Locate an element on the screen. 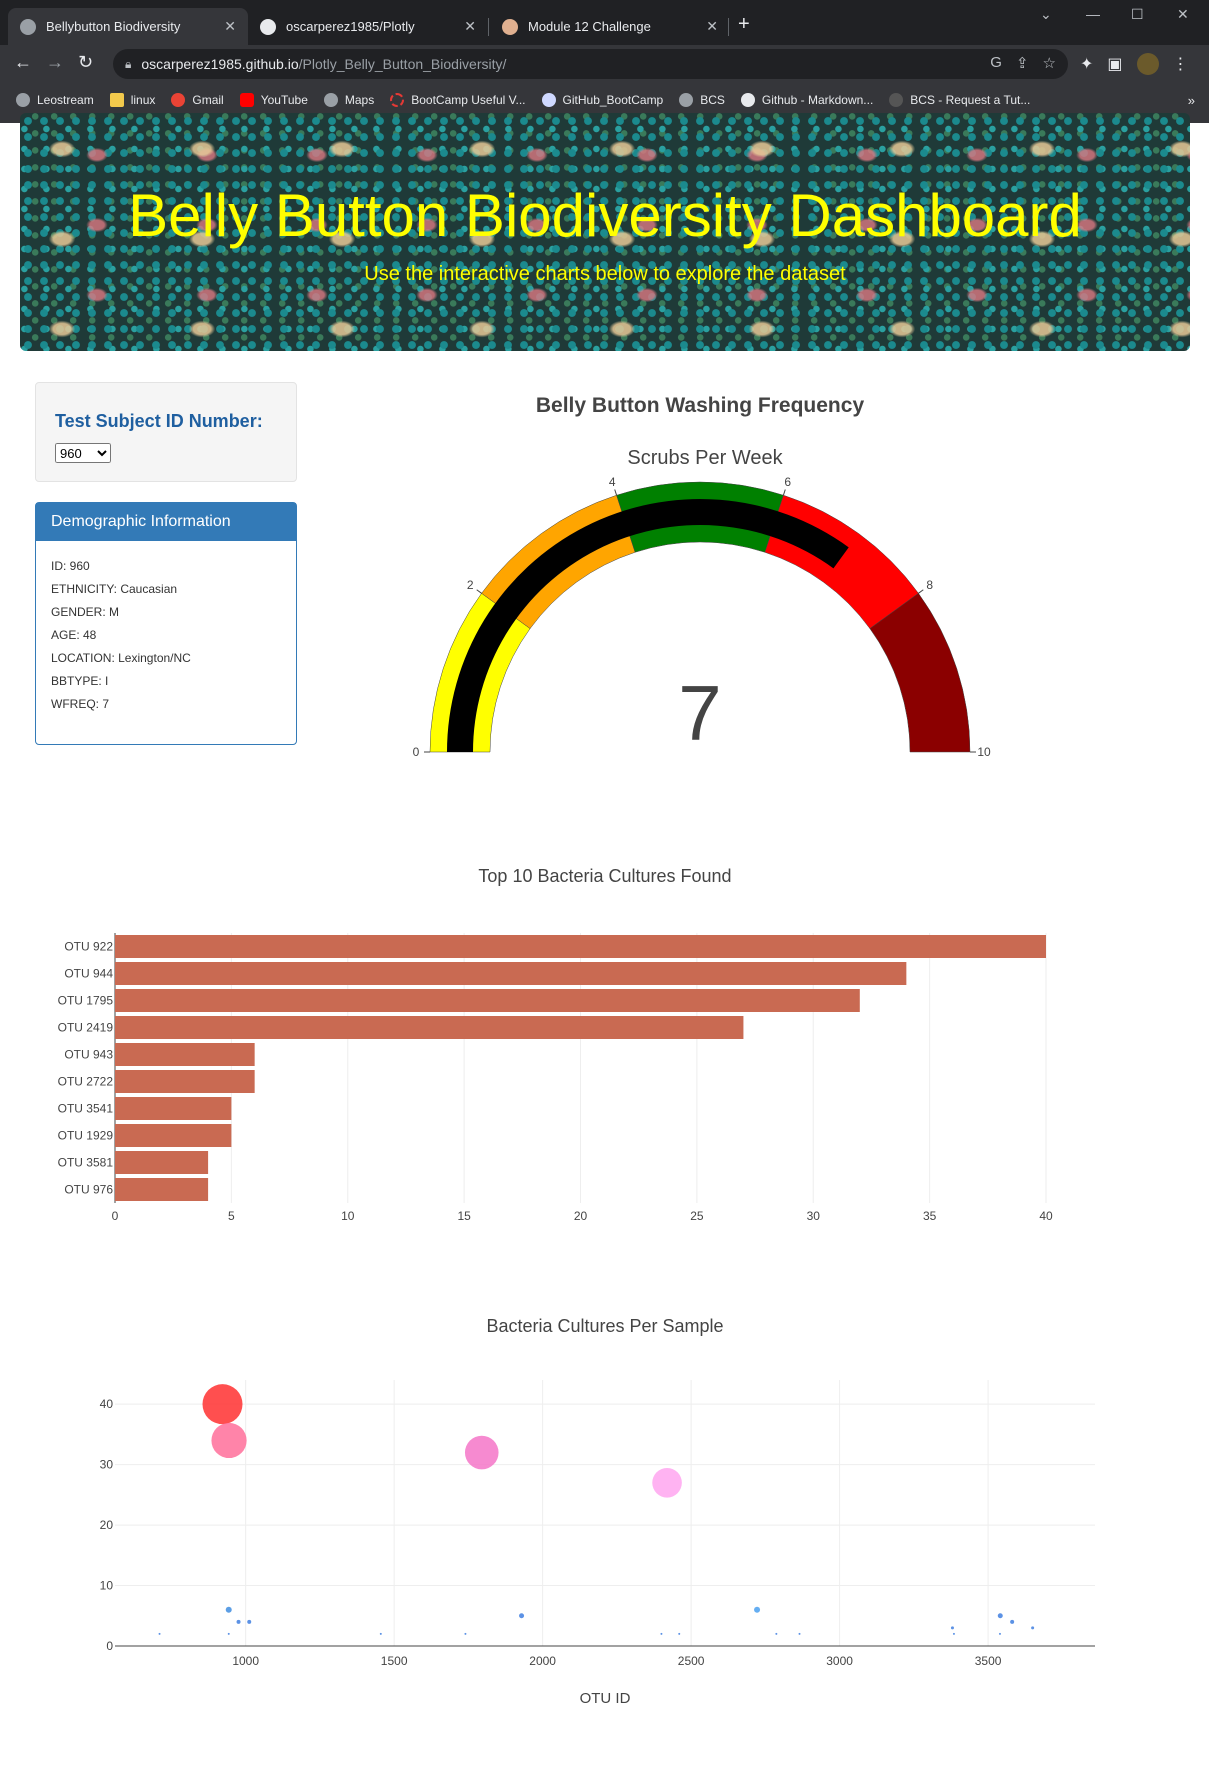 This screenshot has width=1209, height=1773. window-close-button: ✕ is located at coordinates (1183, 14).